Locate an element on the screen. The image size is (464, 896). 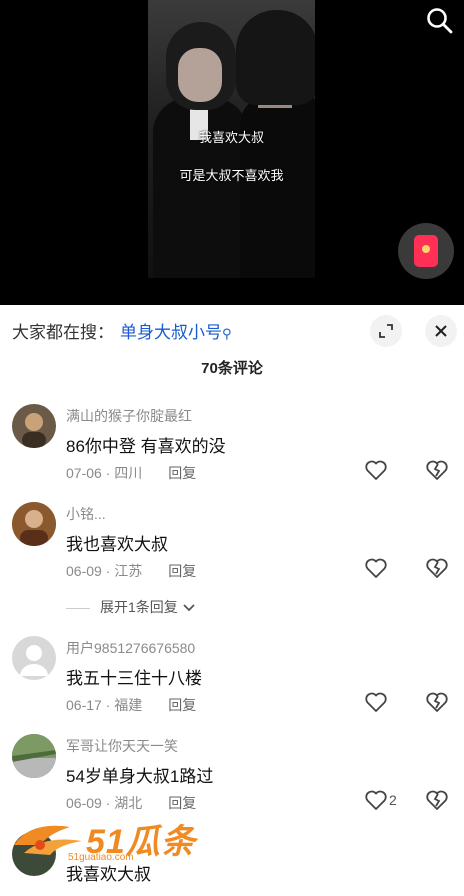
expand-icon is located at coordinates (386, 331).